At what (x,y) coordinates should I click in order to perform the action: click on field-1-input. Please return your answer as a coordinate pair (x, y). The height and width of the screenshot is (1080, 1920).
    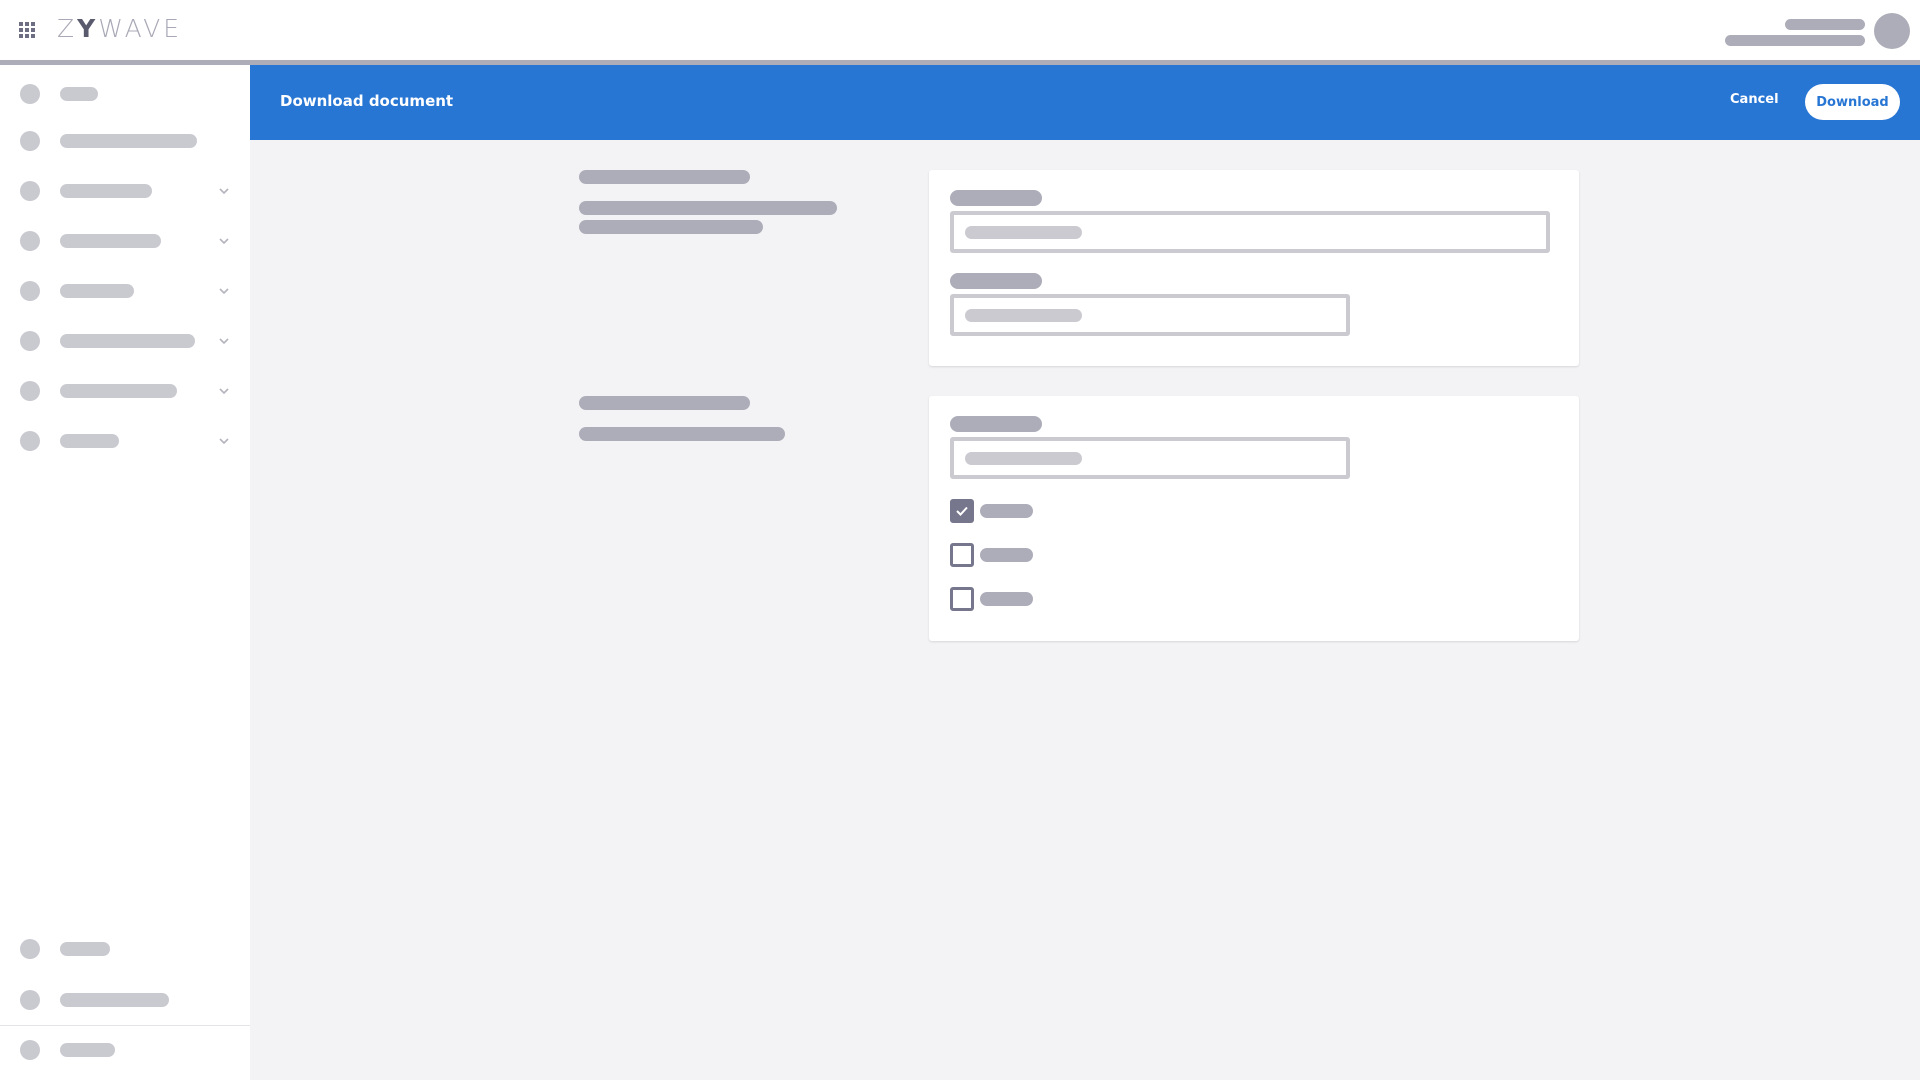
    Looking at the image, I should click on (1250, 232).